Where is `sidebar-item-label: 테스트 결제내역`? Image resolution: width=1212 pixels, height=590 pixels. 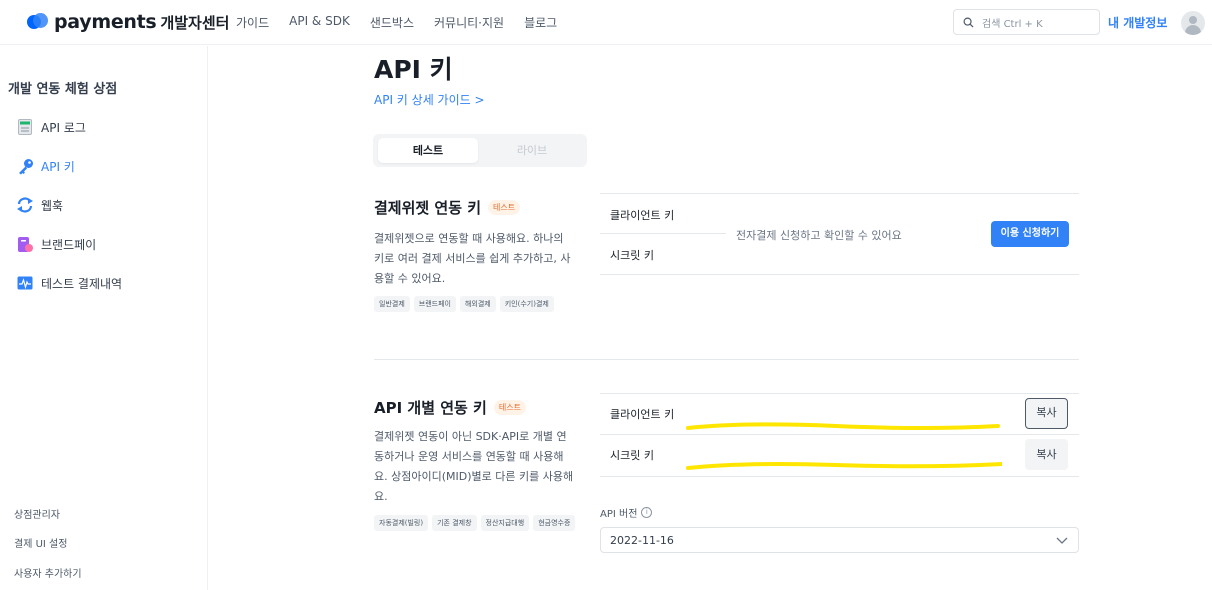 sidebar-item-label: 테스트 결제내역 is located at coordinates (82, 283).